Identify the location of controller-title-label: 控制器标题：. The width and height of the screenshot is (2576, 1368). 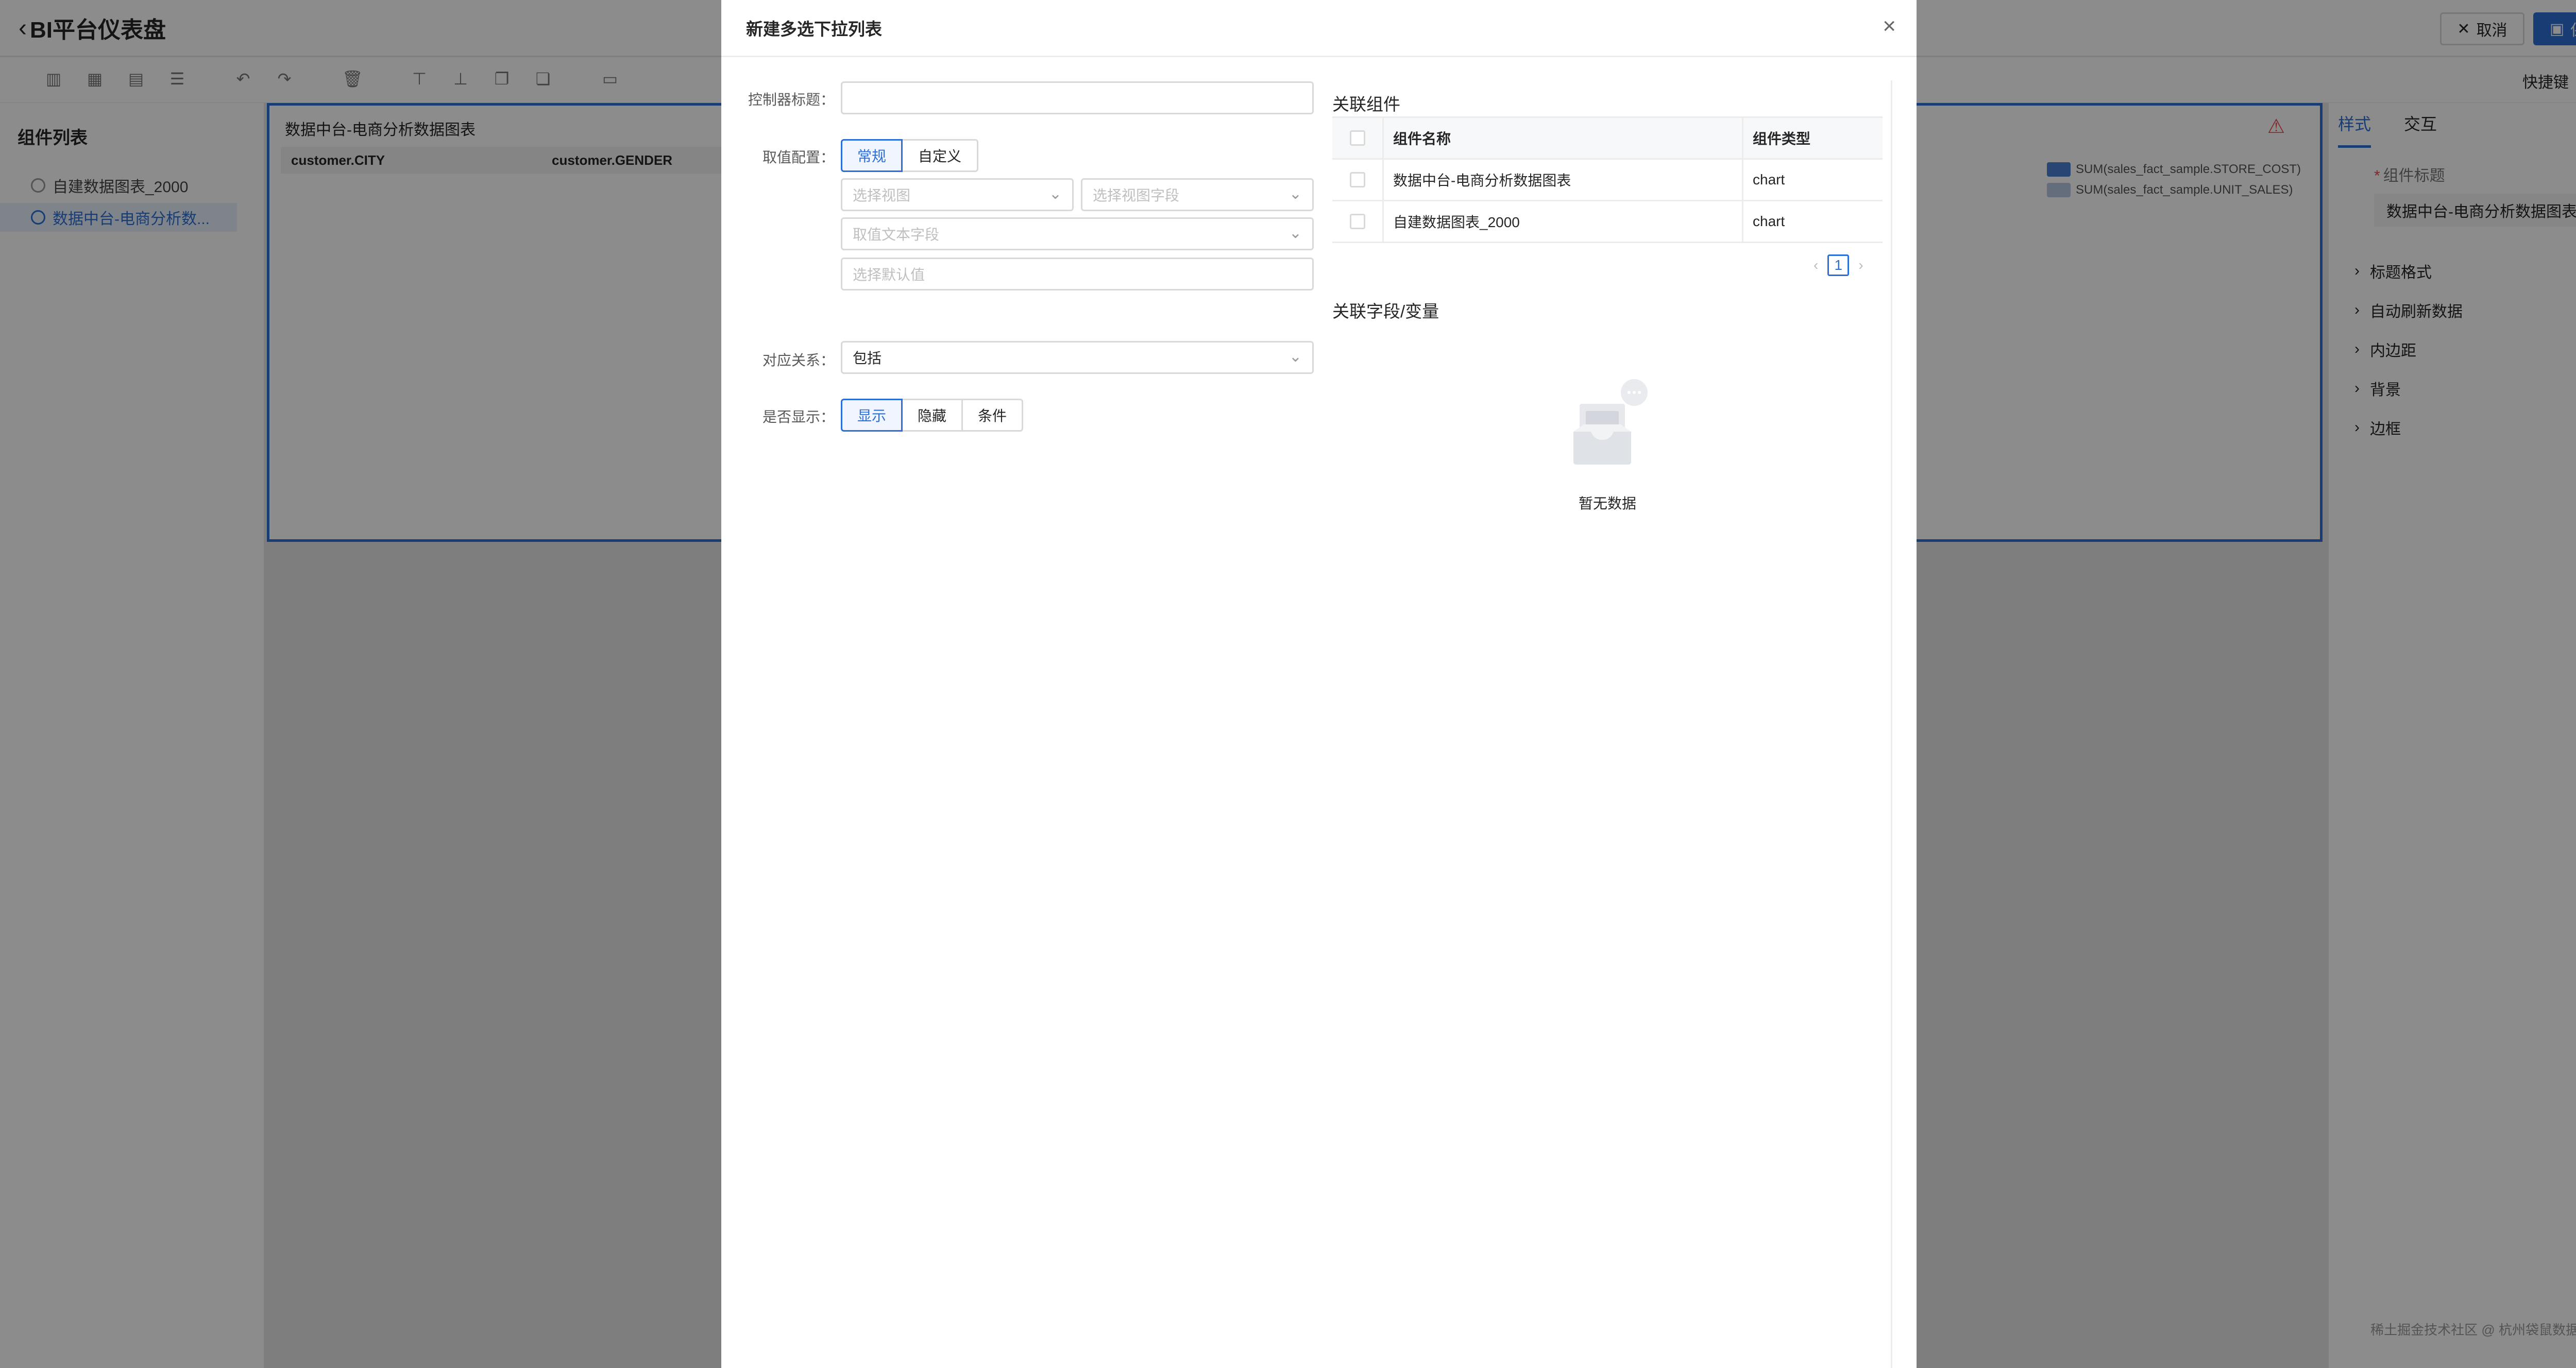
(791, 100).